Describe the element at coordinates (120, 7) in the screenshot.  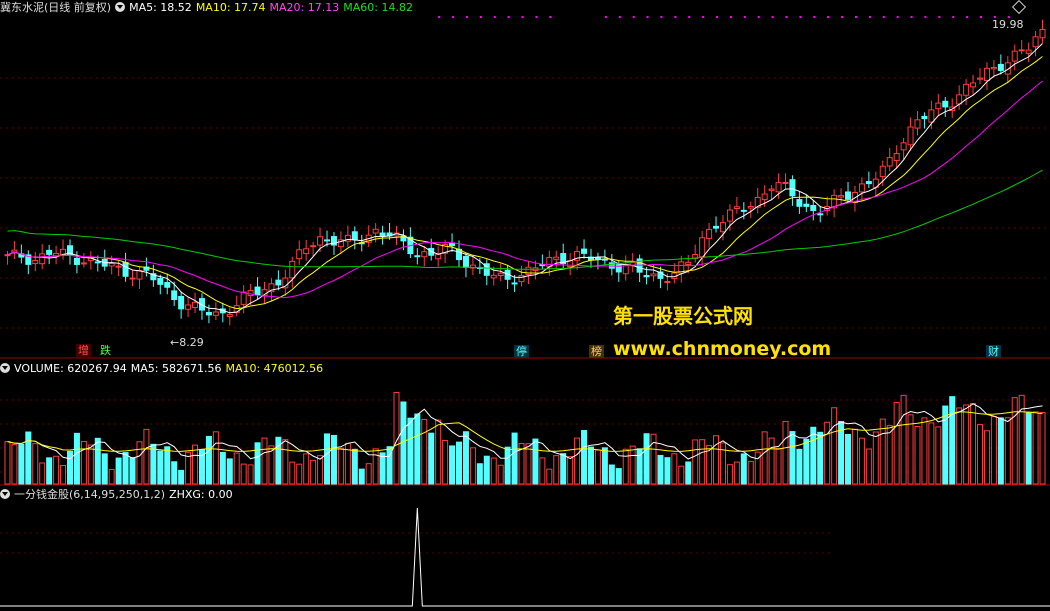
I see `dropdown-icon` at that location.